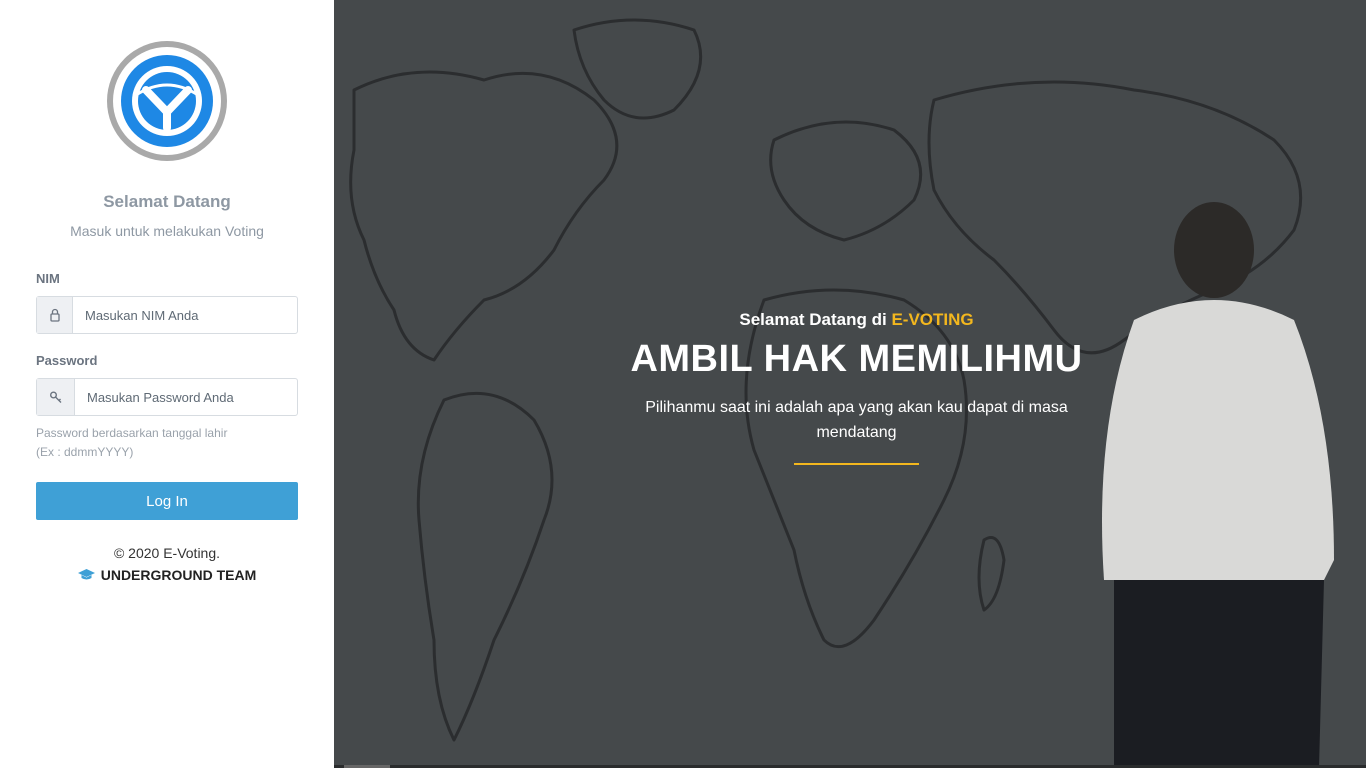  Describe the element at coordinates (167, 231) in the screenshot. I see `welcome-subtitle: Masuk untuk melakukan Voting` at that location.